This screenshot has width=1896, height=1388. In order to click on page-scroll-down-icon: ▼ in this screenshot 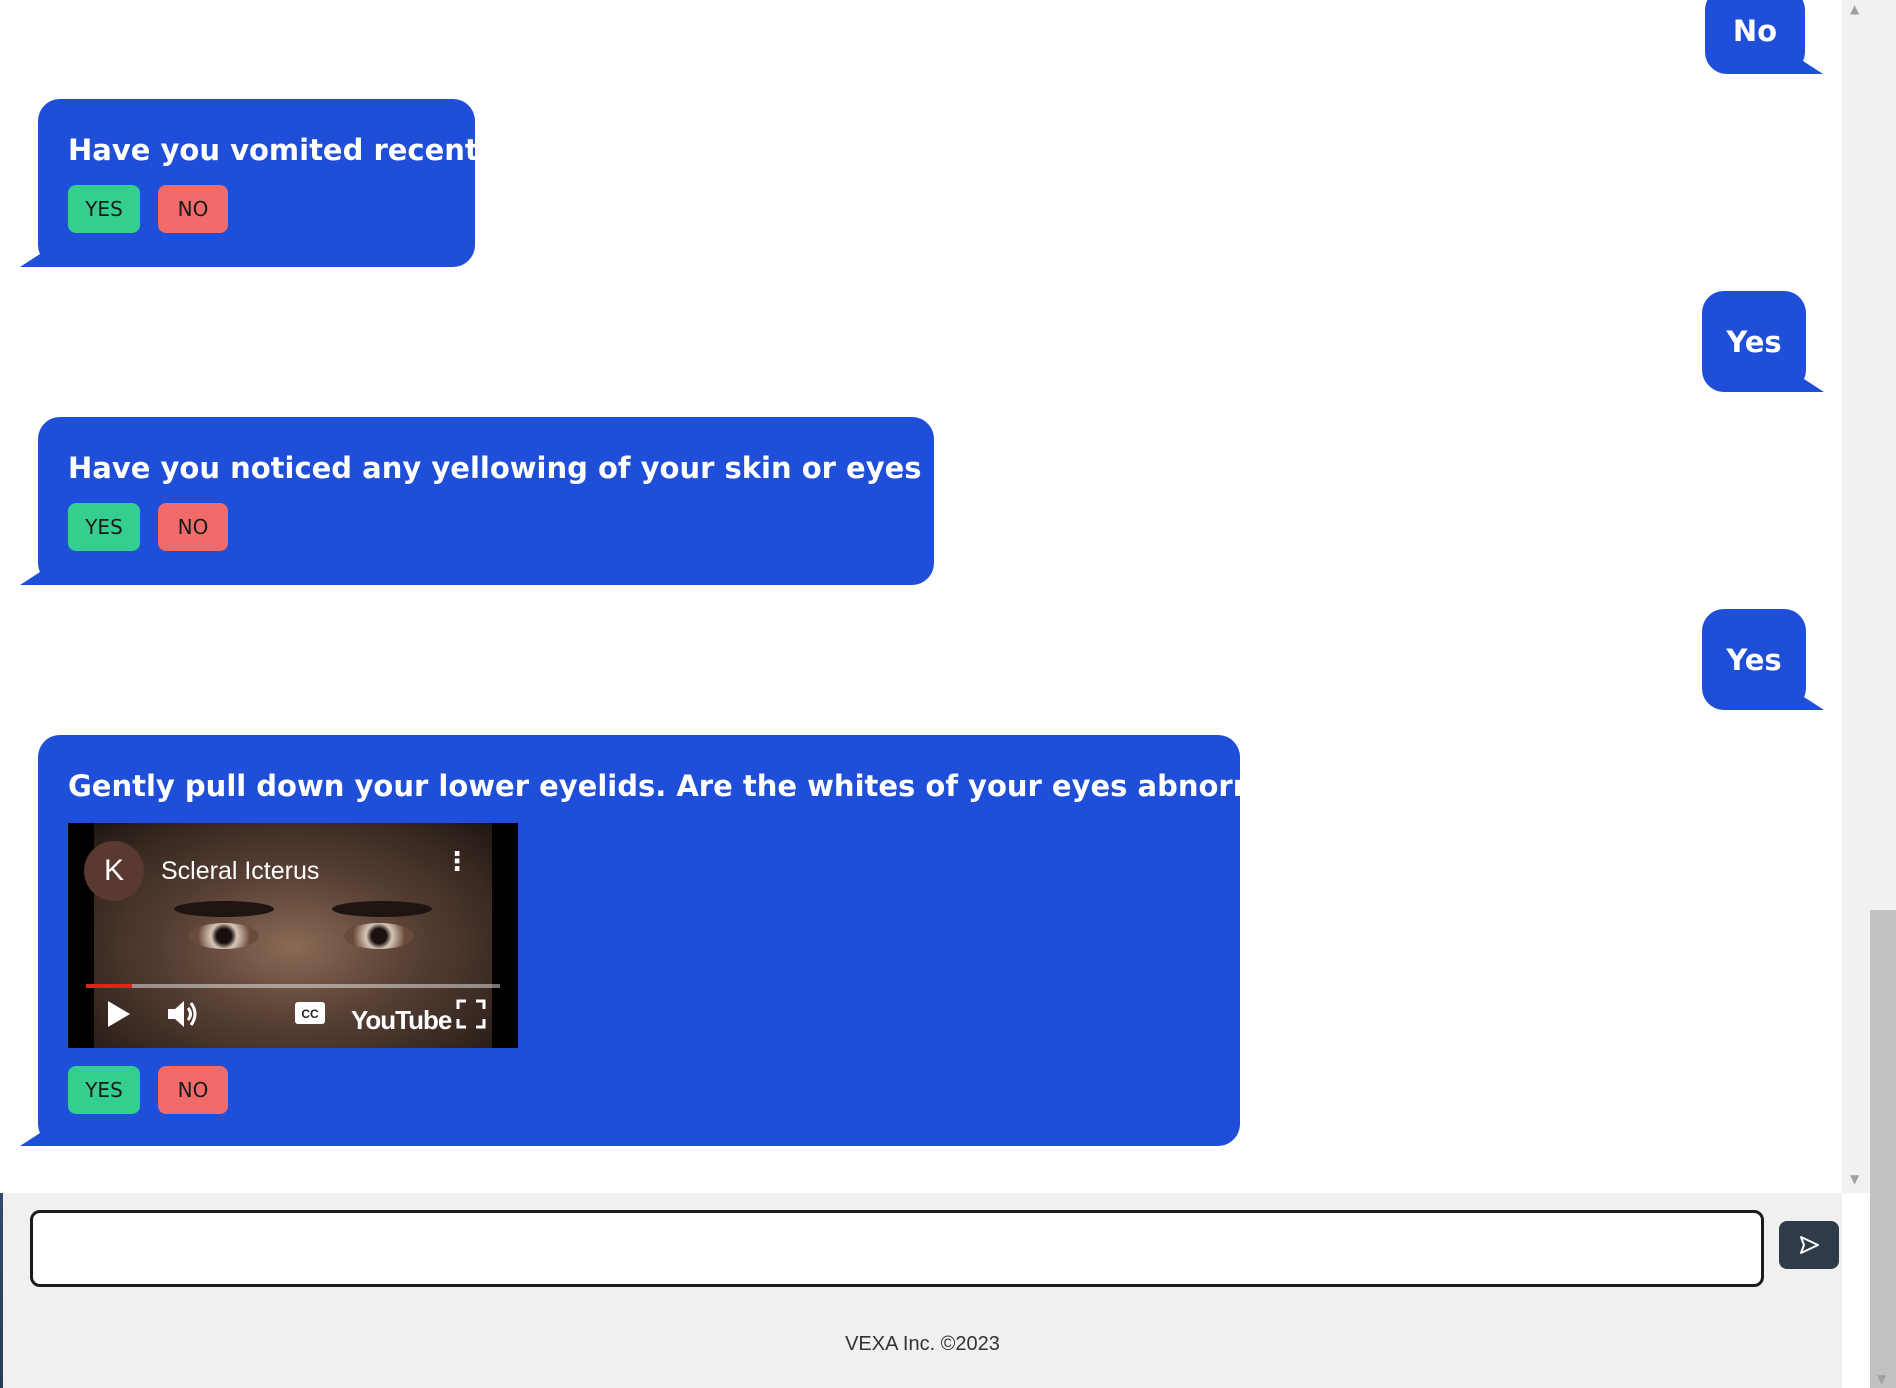, I will do `click(1881, 1379)`.